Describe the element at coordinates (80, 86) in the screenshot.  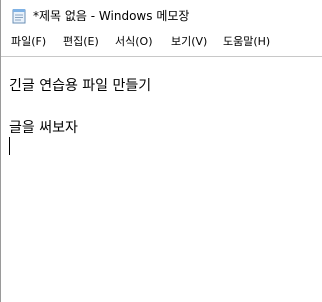
I see `text-line-1: 긴글 연습용 파일 만들기` at that location.